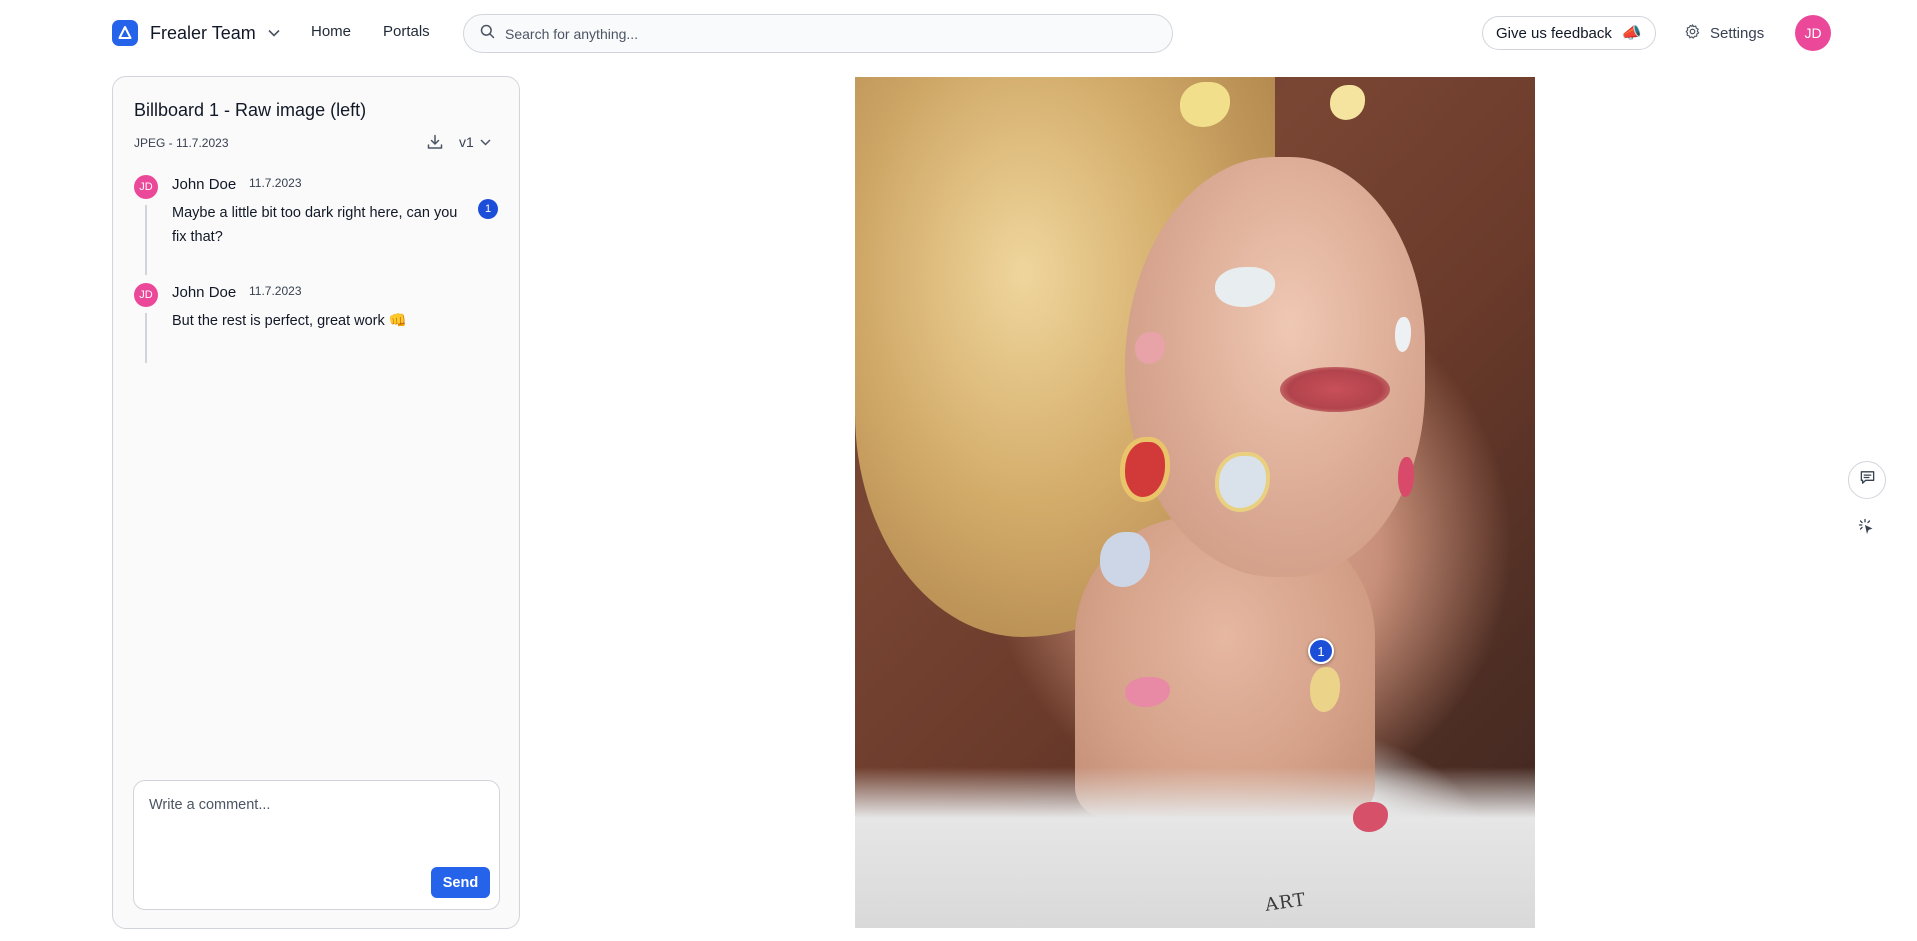 The image size is (1917, 941). I want to click on photo-lips, so click(1335, 389).